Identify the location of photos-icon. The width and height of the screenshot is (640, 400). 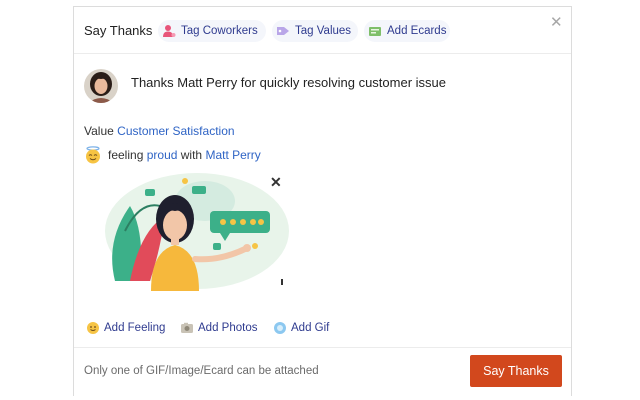
(187, 328).